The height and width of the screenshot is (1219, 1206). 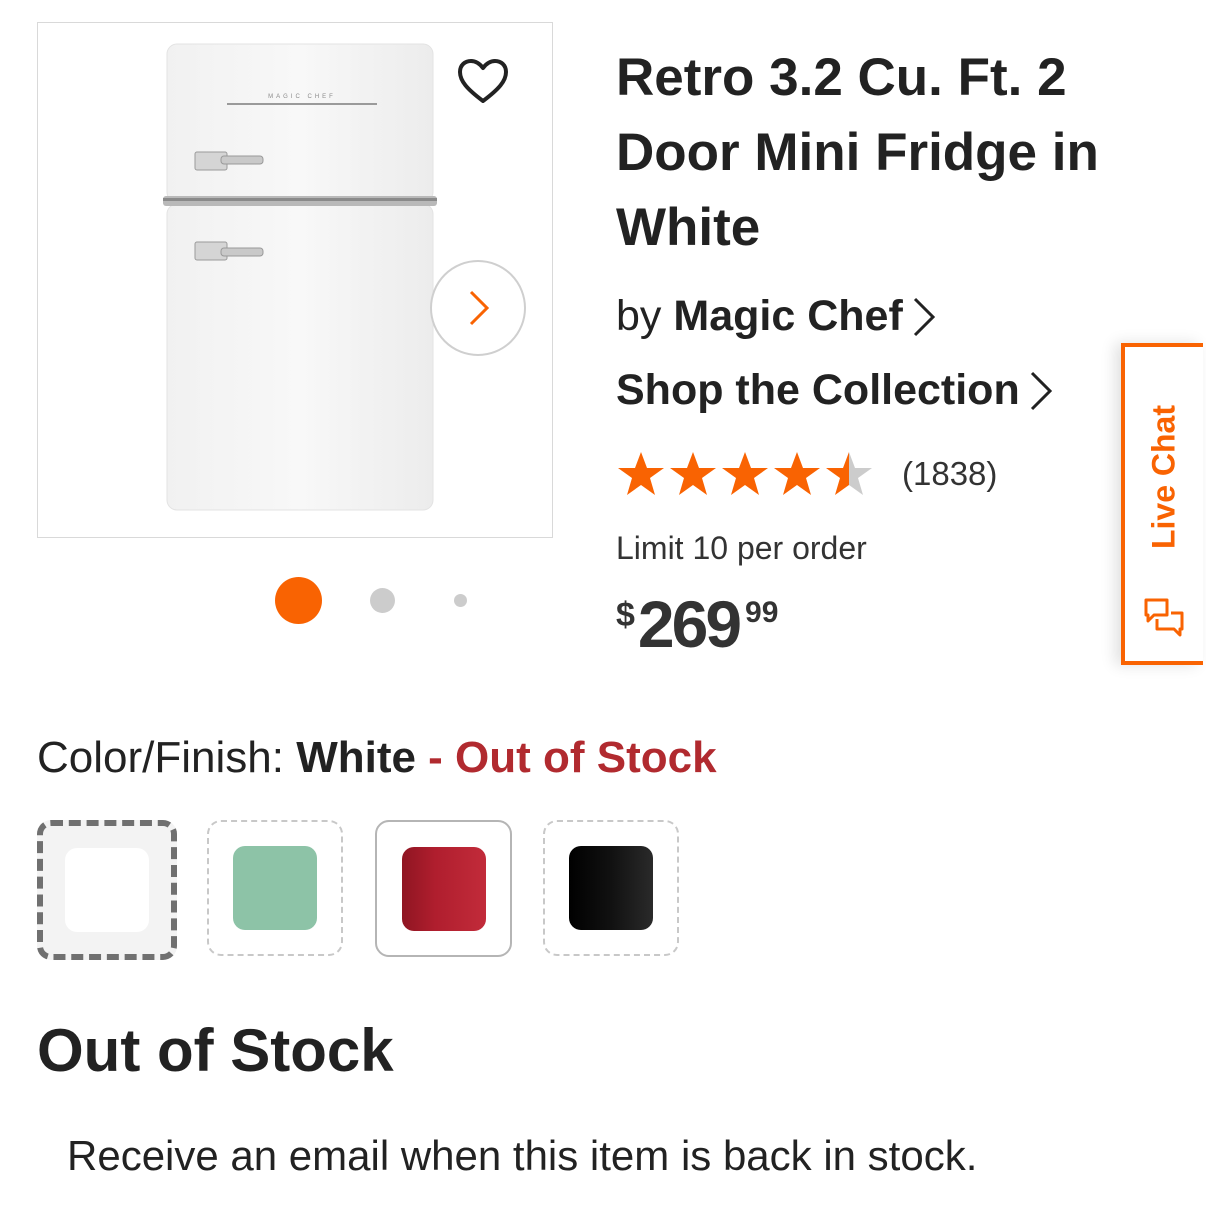 I want to click on product-image: MAGIC CHEF, so click(x=290, y=272).